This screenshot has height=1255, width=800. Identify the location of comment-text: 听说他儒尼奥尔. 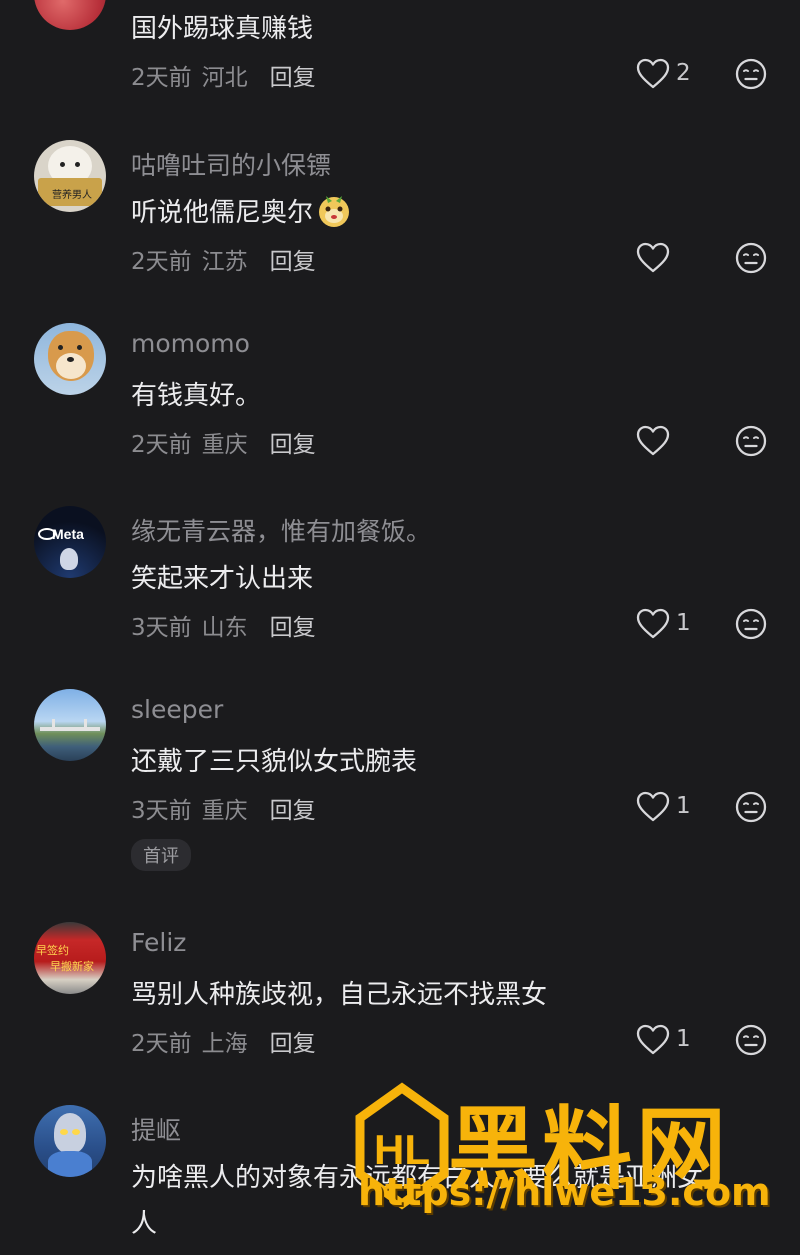
(241, 210).